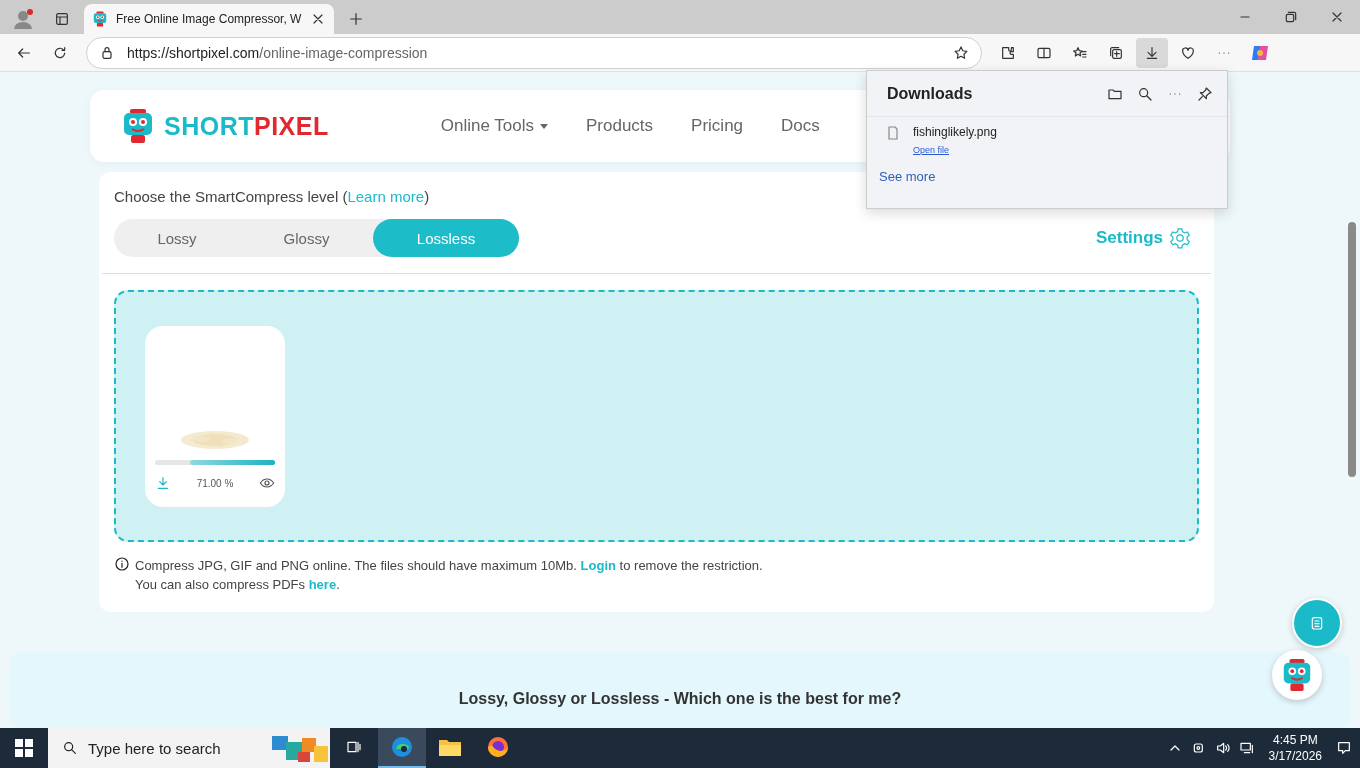 This screenshot has height=768, width=1360. I want to click on clock: 4:45 PM 3/17/2026, so click(1295, 748).